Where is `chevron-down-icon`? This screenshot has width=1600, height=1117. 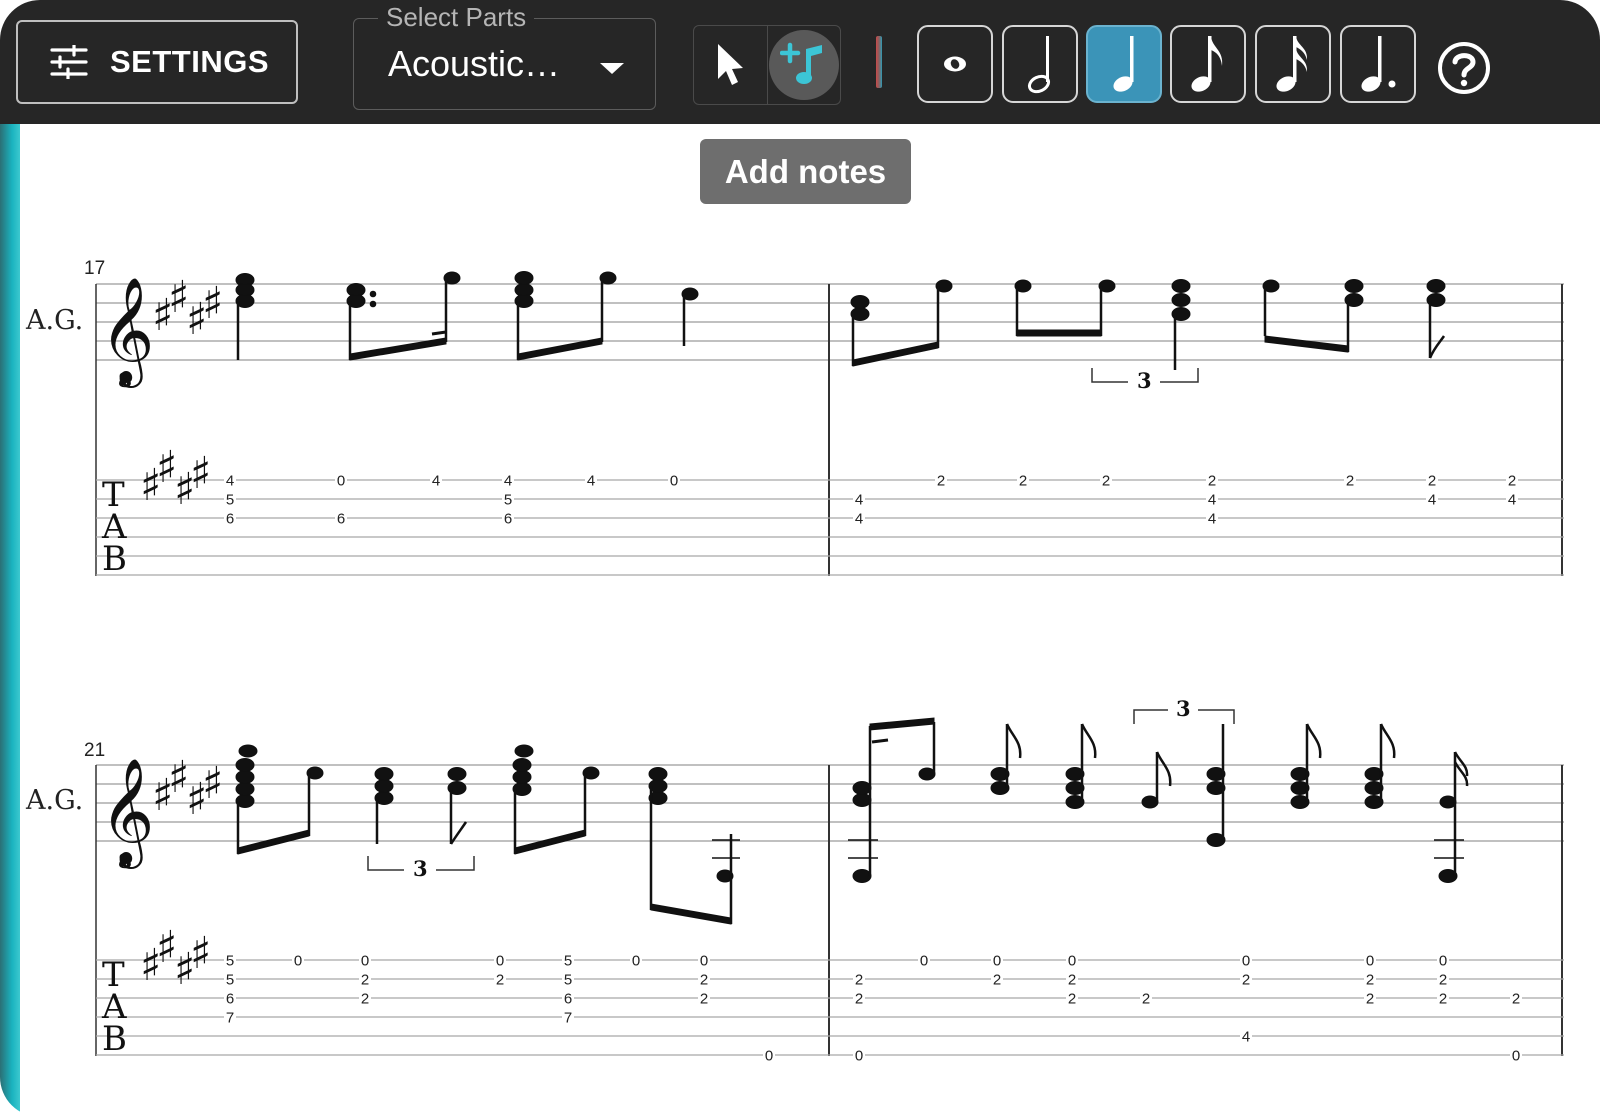
chevron-down-icon is located at coordinates (612, 68).